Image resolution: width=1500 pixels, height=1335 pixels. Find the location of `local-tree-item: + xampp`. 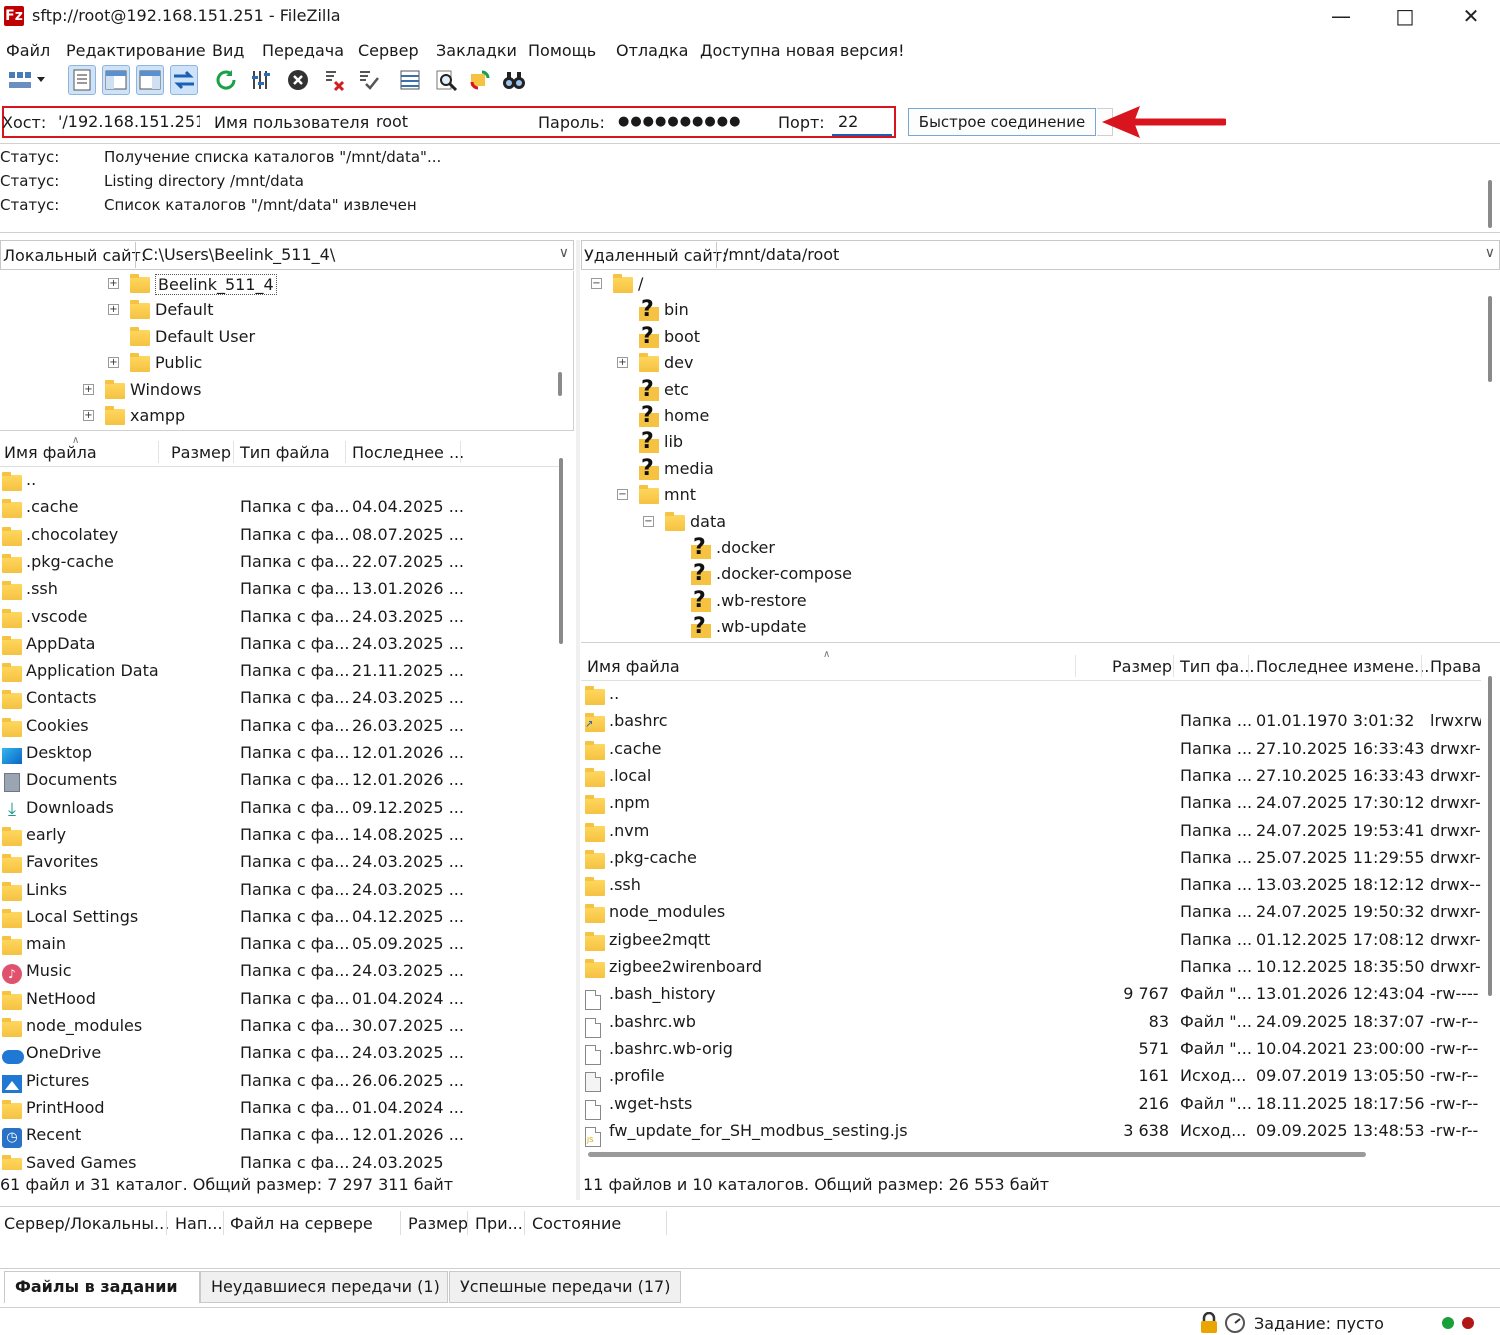

local-tree-item: + xampp is located at coordinates (275, 417).